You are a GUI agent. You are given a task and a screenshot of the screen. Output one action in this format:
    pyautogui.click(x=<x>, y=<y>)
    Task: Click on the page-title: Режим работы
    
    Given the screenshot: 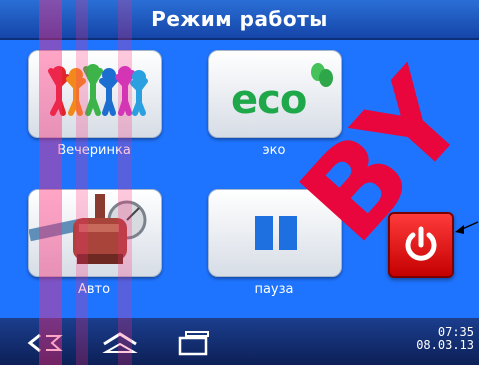 What is the action you would take?
    pyautogui.click(x=239, y=19)
    